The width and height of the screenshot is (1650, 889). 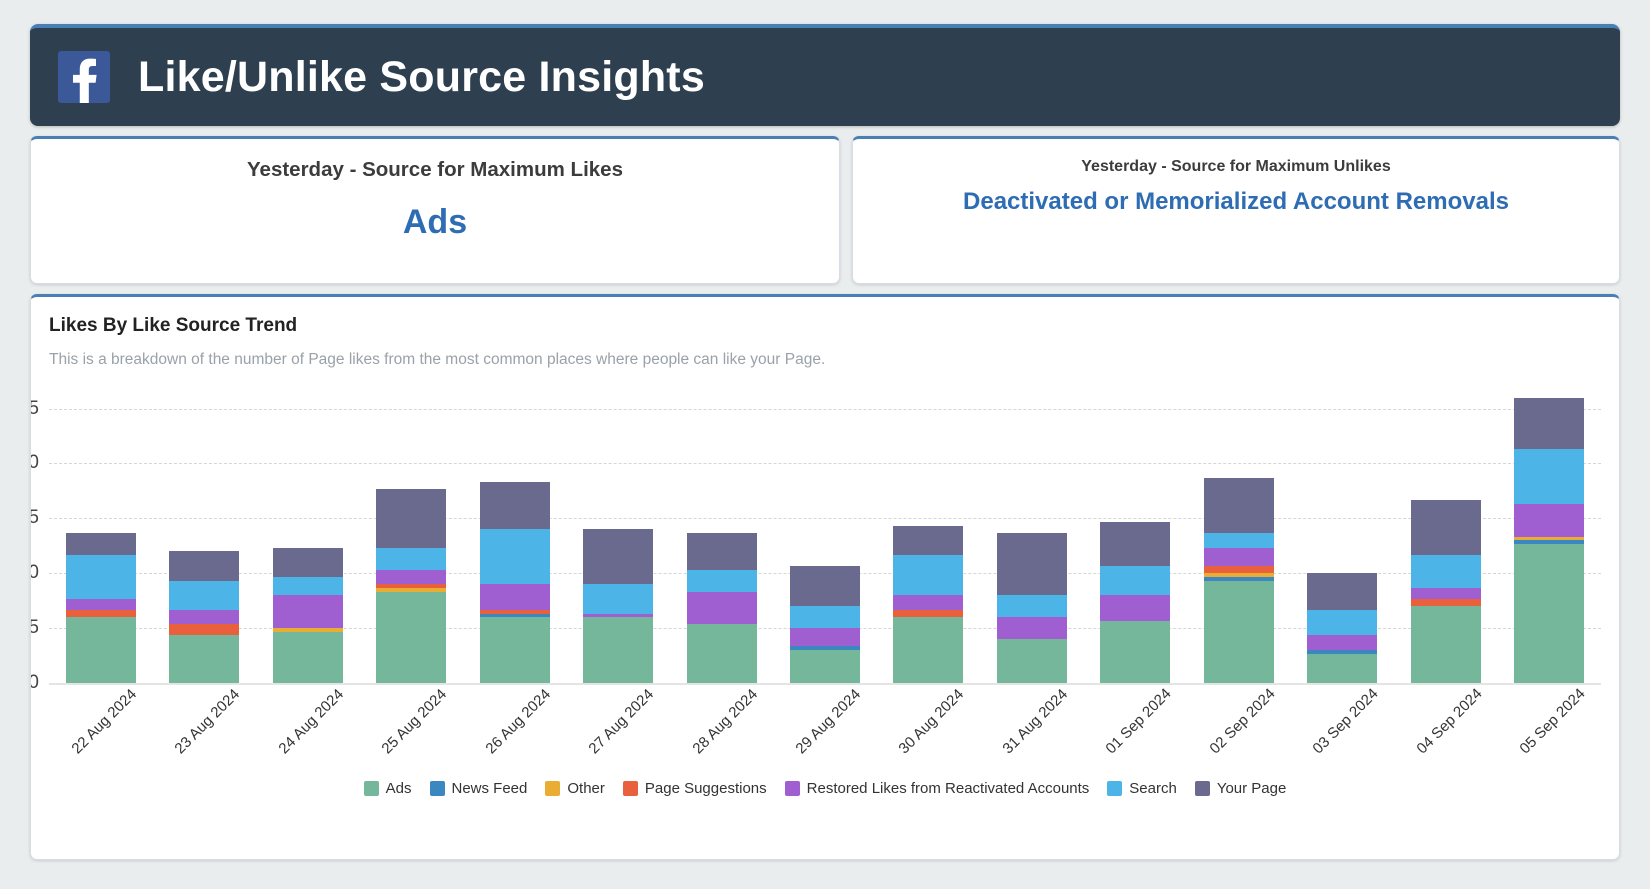 I want to click on bar-column: 02 Sep 2024, so click(x=1238, y=570).